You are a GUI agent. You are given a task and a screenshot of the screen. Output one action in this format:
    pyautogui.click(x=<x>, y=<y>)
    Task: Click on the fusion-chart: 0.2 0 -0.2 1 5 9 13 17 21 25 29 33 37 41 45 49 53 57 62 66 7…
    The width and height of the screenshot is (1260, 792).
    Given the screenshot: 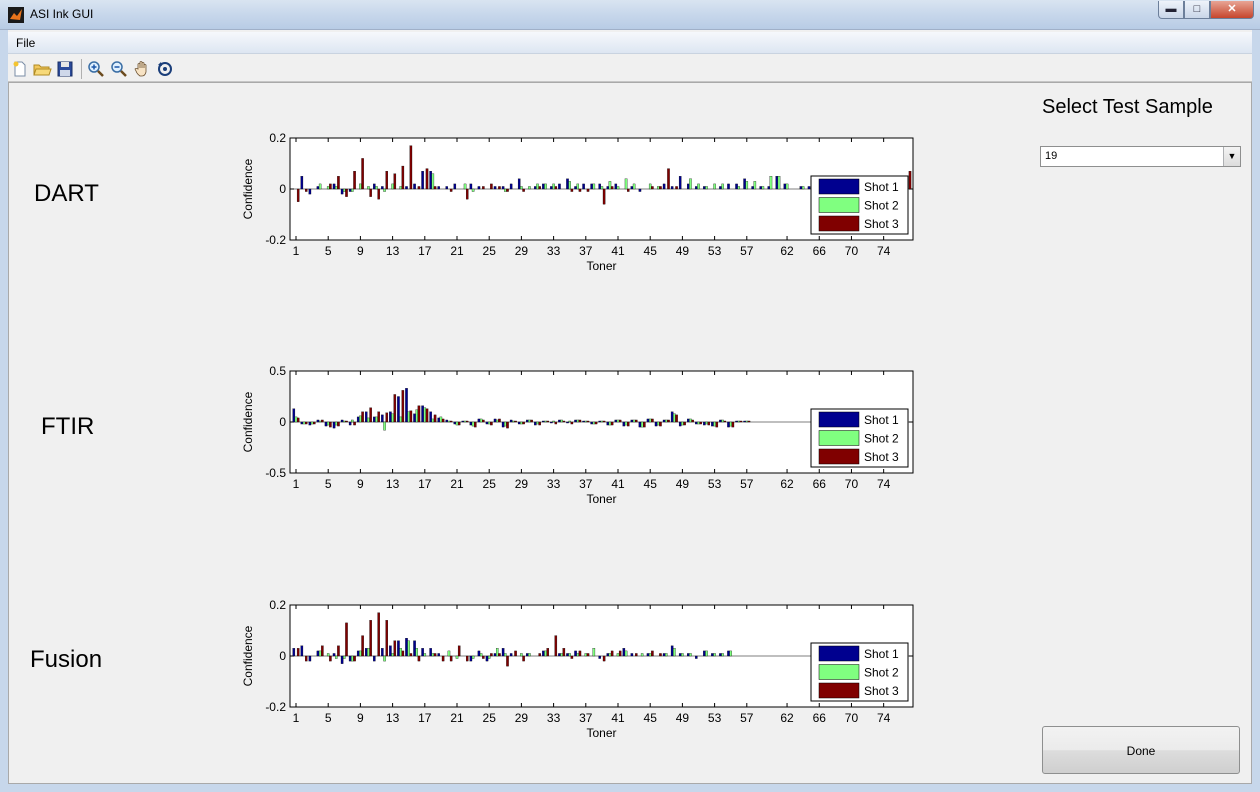 What is the action you would take?
    pyautogui.click(x=581, y=671)
    